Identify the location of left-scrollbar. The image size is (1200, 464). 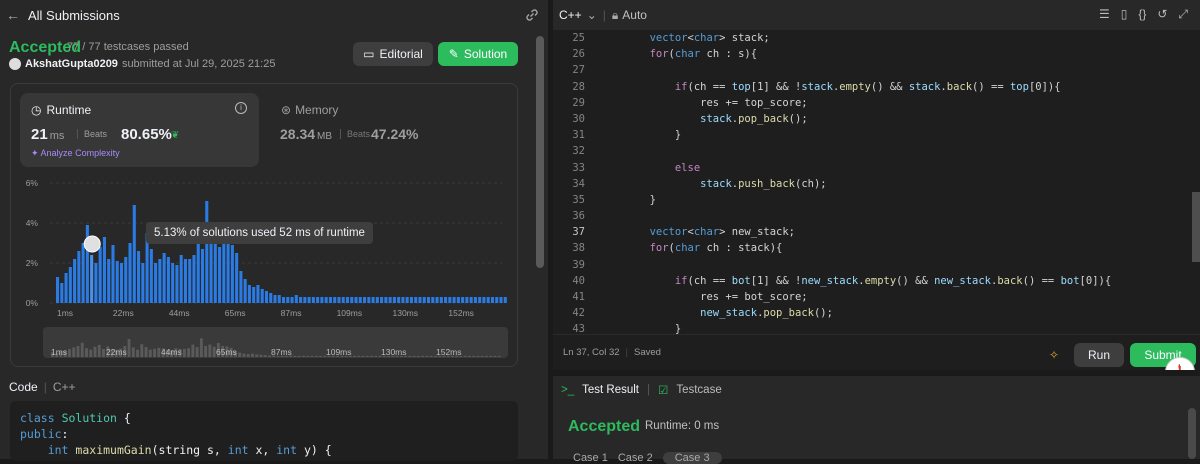
(540, 152).